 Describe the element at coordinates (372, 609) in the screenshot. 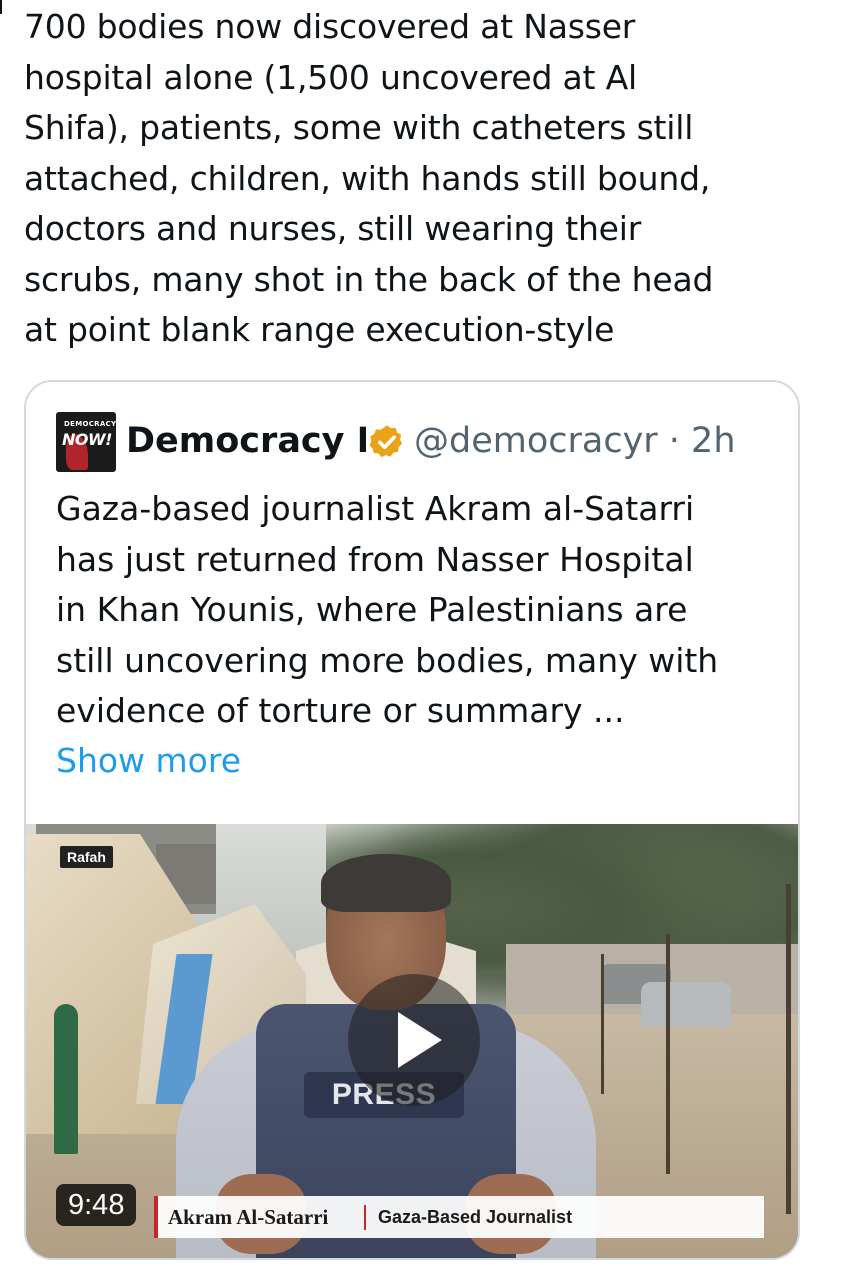

I see `quoted-tweet-line: in Khan Younis, where Palestinians are` at that location.